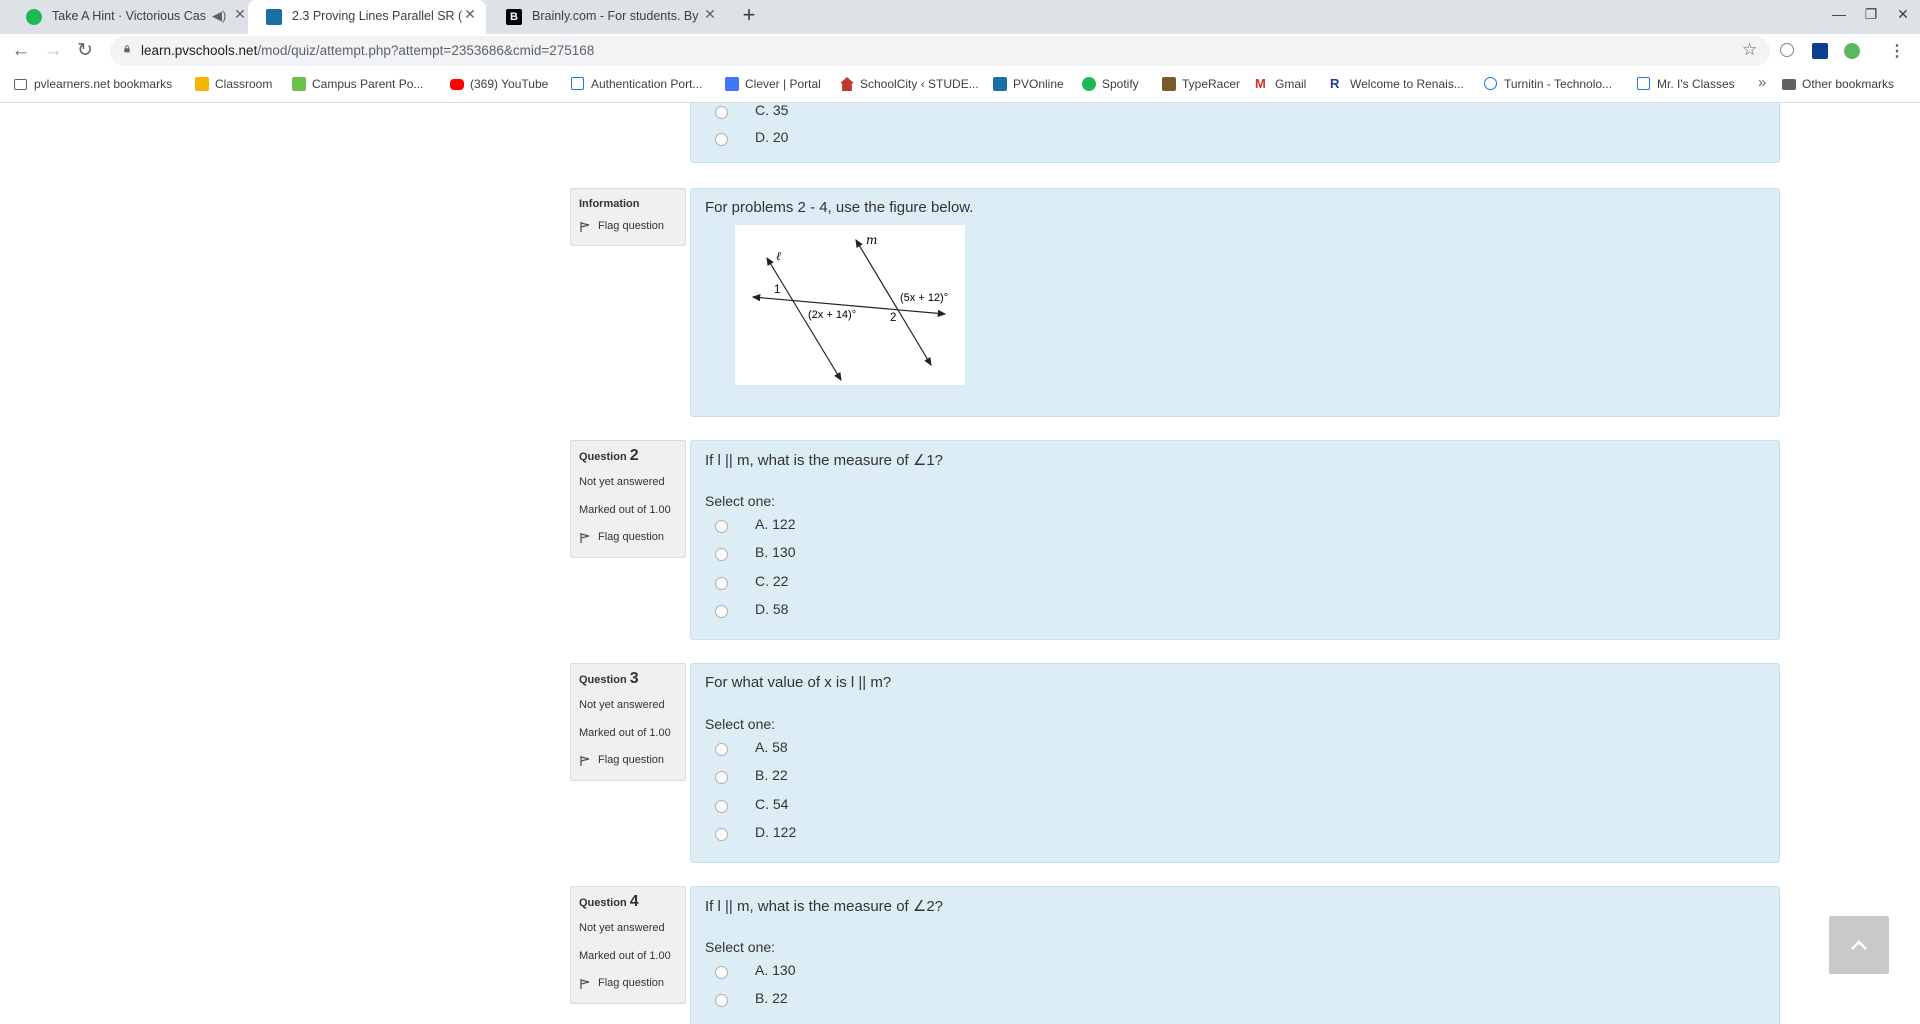 The height and width of the screenshot is (1024, 1920). Describe the element at coordinates (1897, 51) in the screenshot. I see `menu-icon: ⋮` at that location.